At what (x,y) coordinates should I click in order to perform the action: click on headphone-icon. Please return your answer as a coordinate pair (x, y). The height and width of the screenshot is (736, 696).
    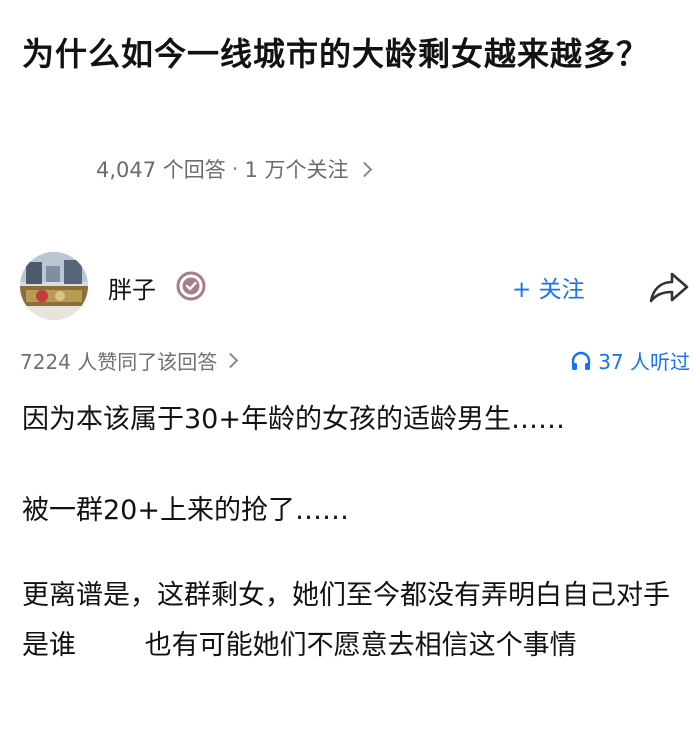
    Looking at the image, I should click on (581, 360).